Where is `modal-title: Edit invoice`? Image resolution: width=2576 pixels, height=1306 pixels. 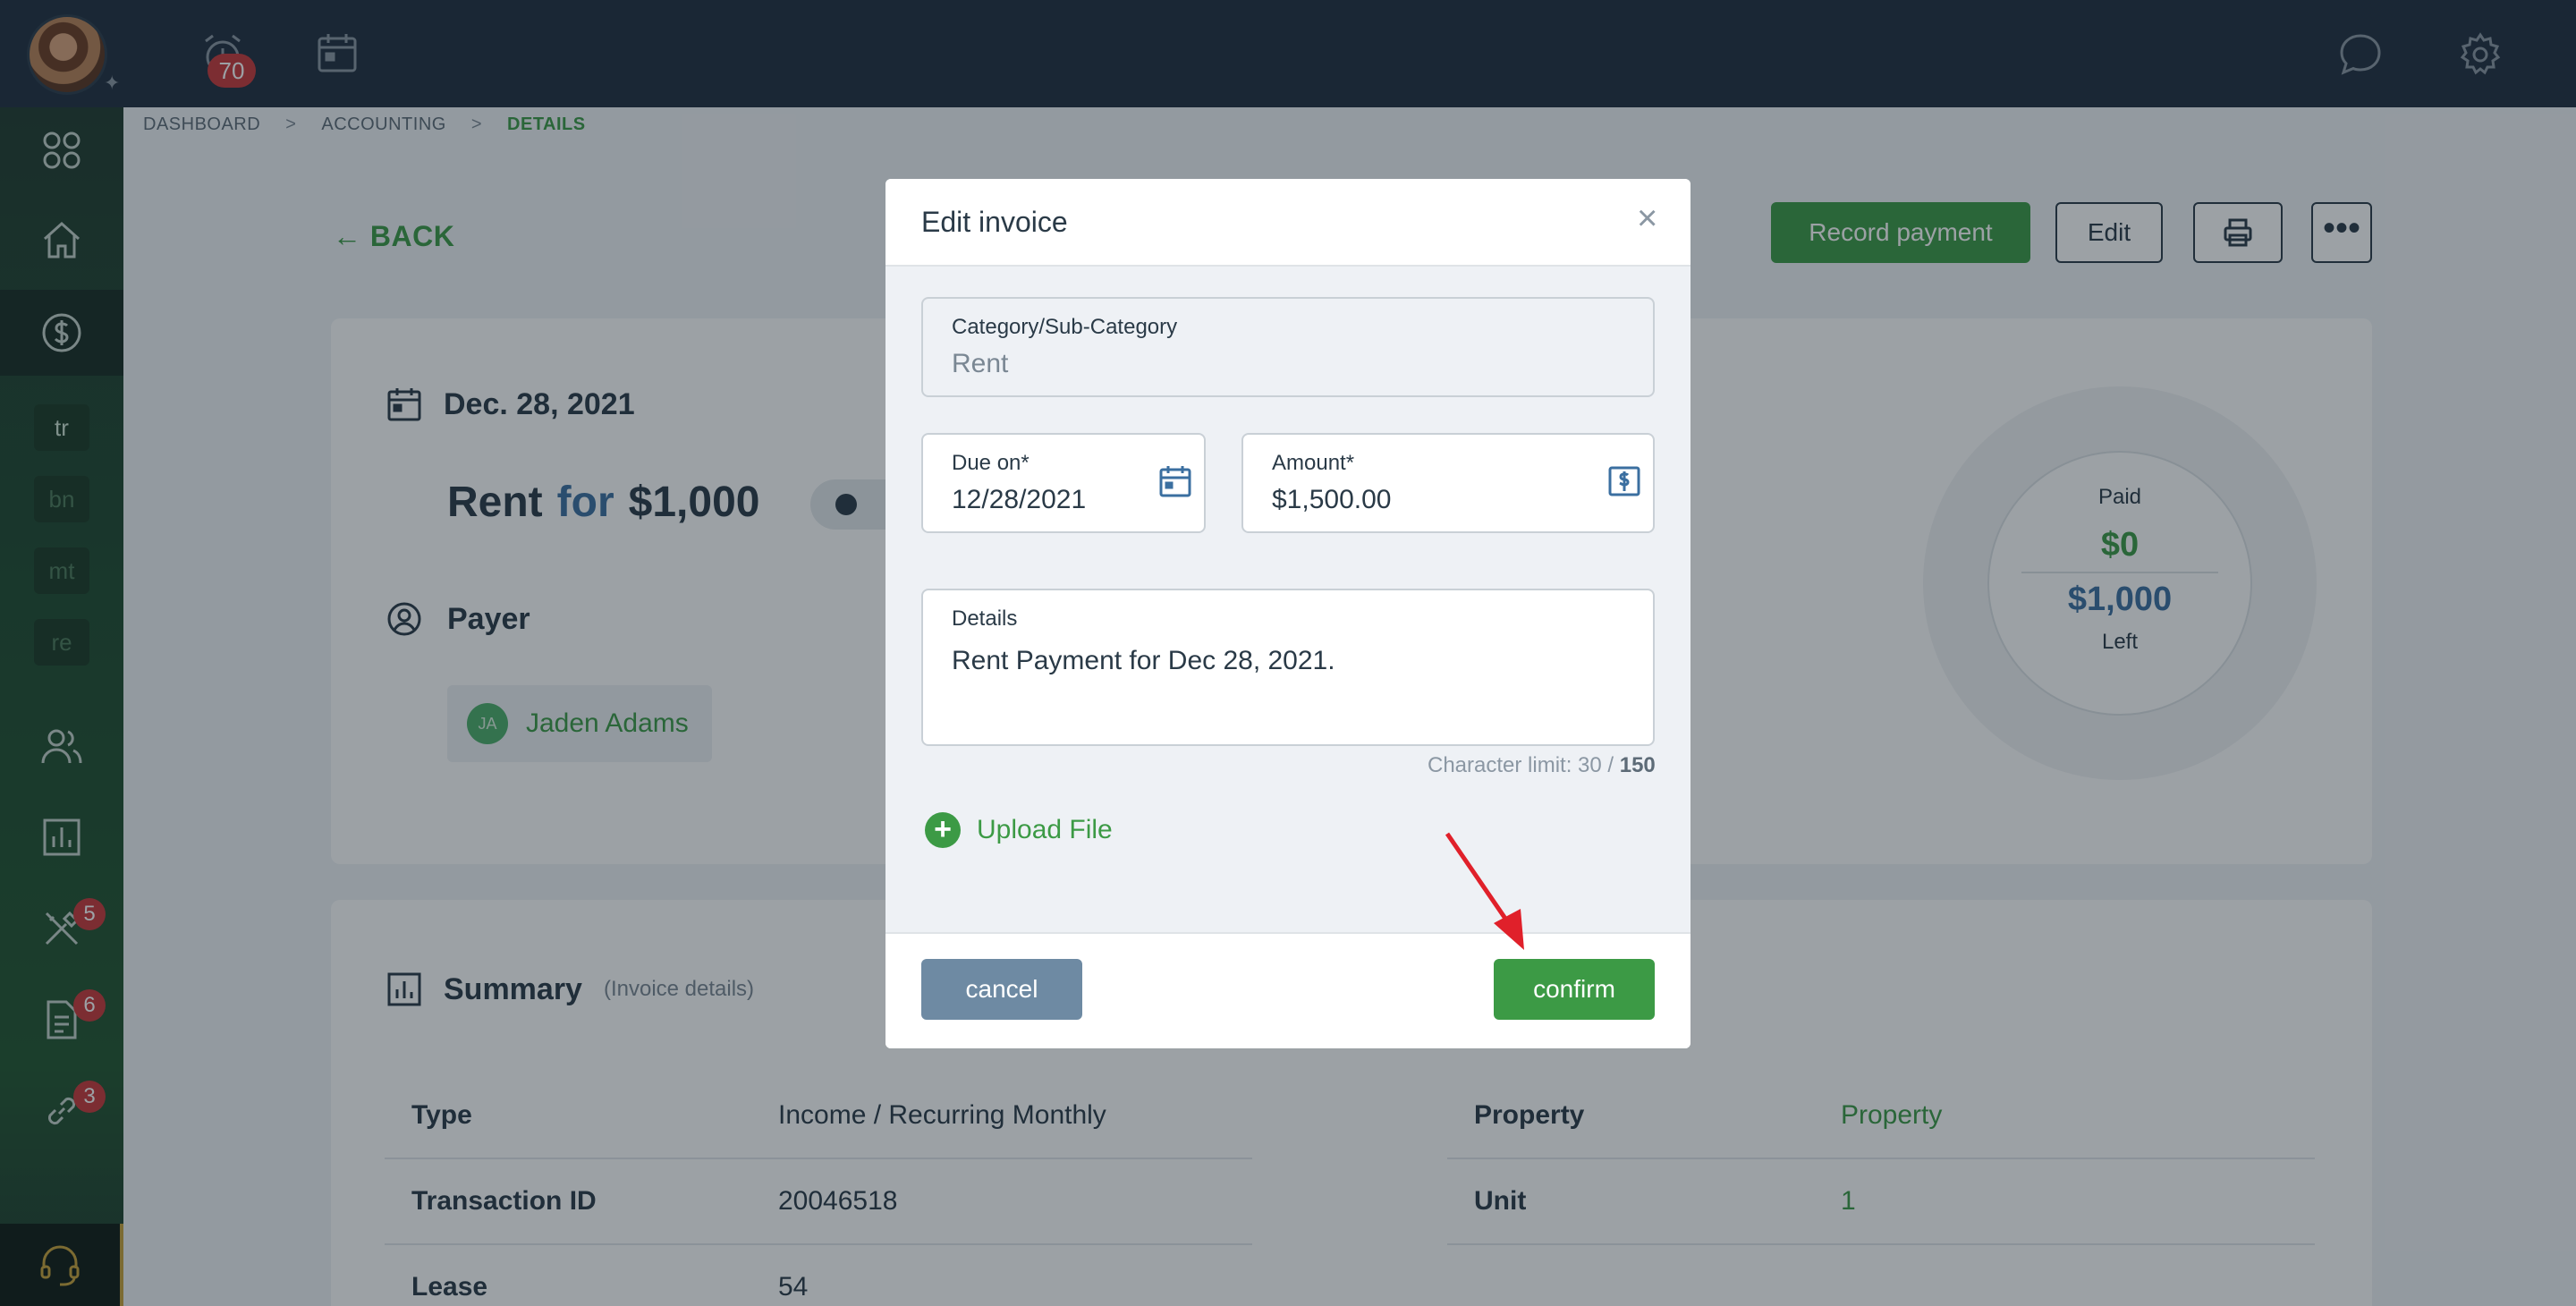
modal-title: Edit invoice is located at coordinates (994, 222).